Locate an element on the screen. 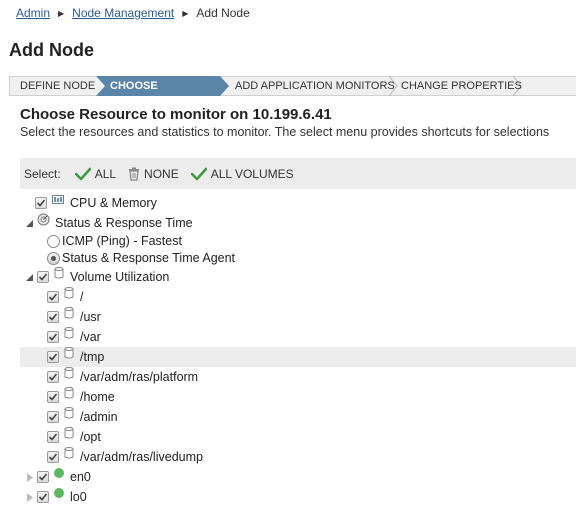  select-all-button: ALL is located at coordinates (95, 174).